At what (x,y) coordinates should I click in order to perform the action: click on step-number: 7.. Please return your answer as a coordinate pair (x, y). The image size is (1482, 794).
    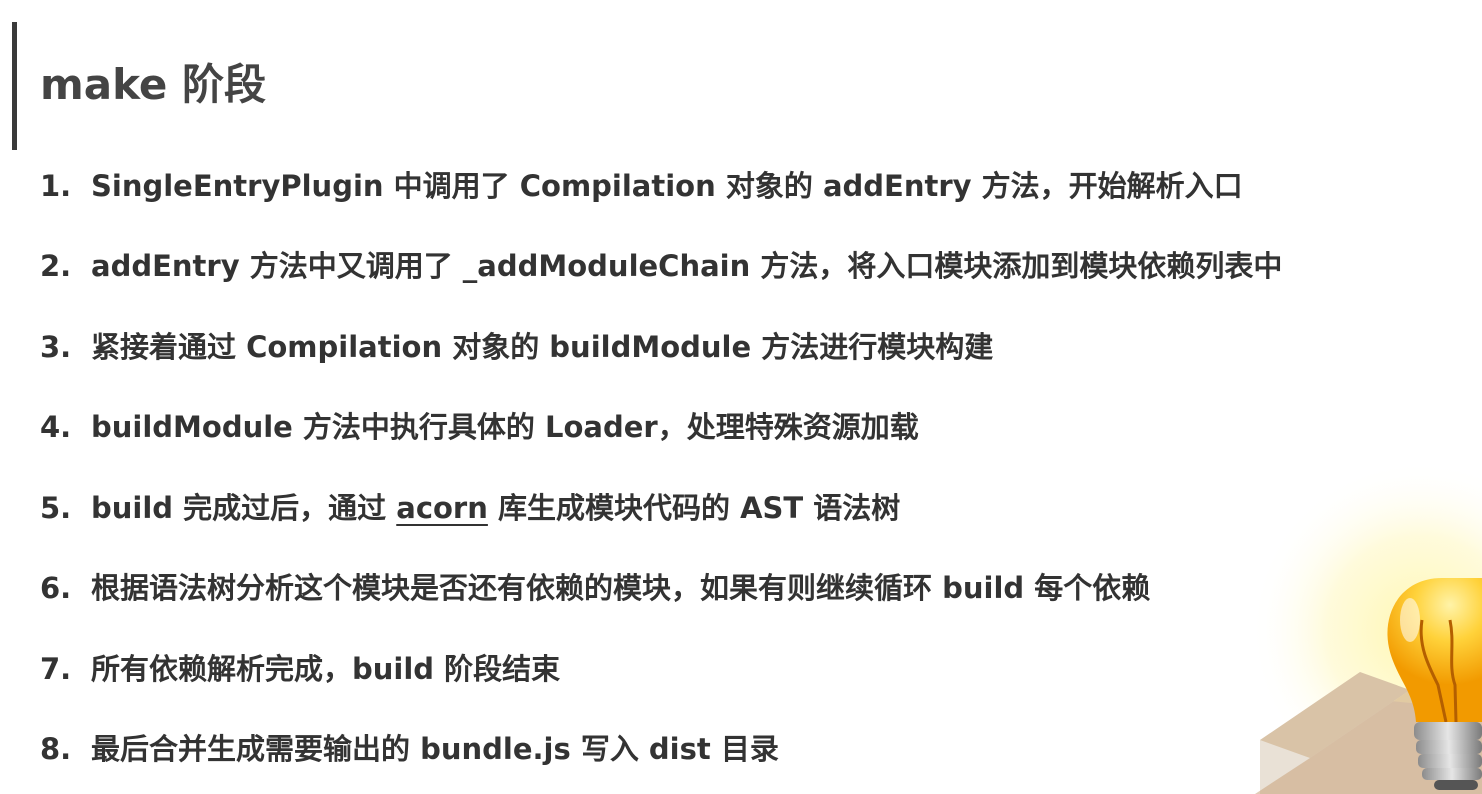
    Looking at the image, I should click on (56, 669).